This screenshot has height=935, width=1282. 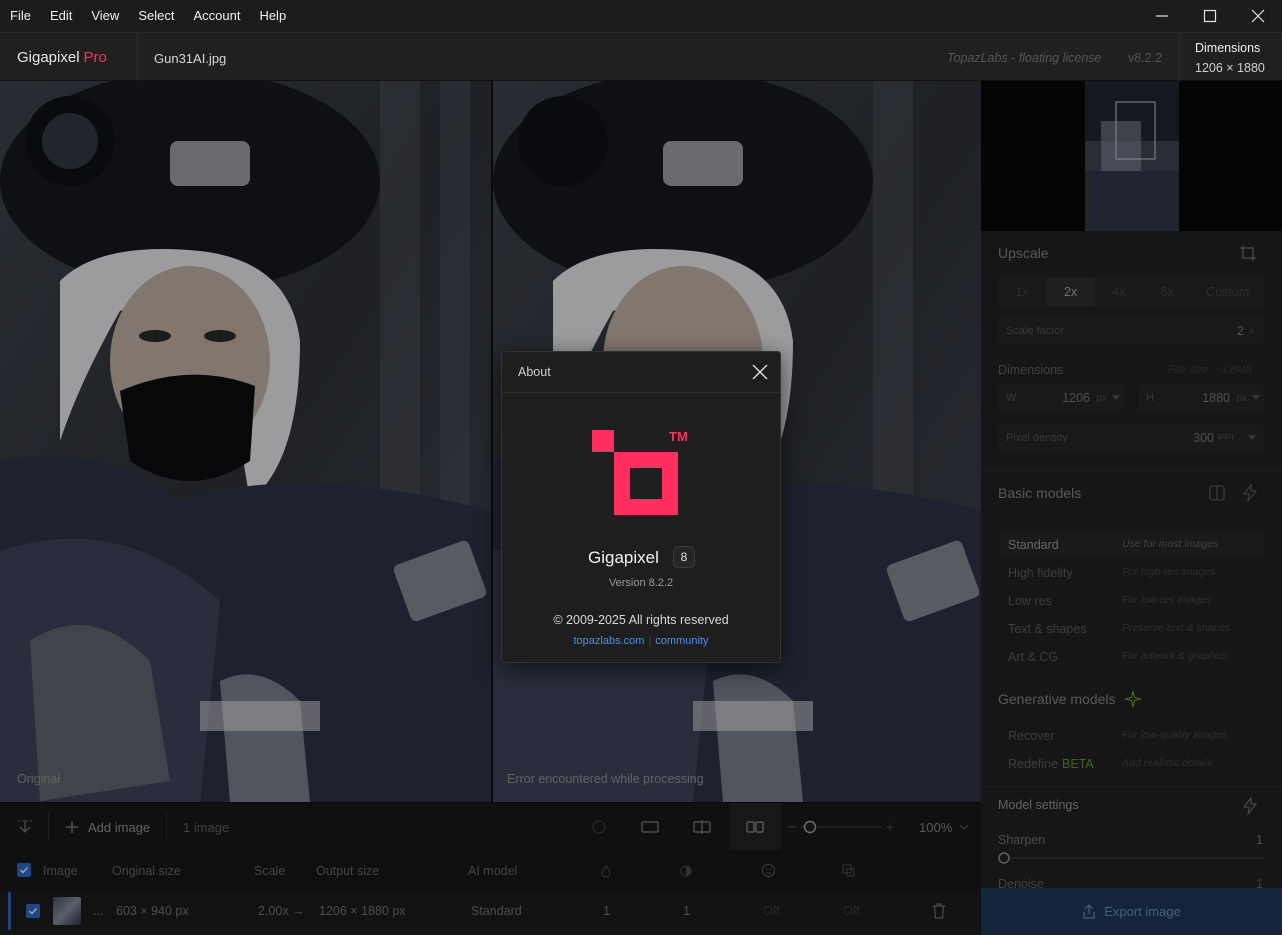 I want to click on sharpen-value: 1, so click(x=1259, y=840).